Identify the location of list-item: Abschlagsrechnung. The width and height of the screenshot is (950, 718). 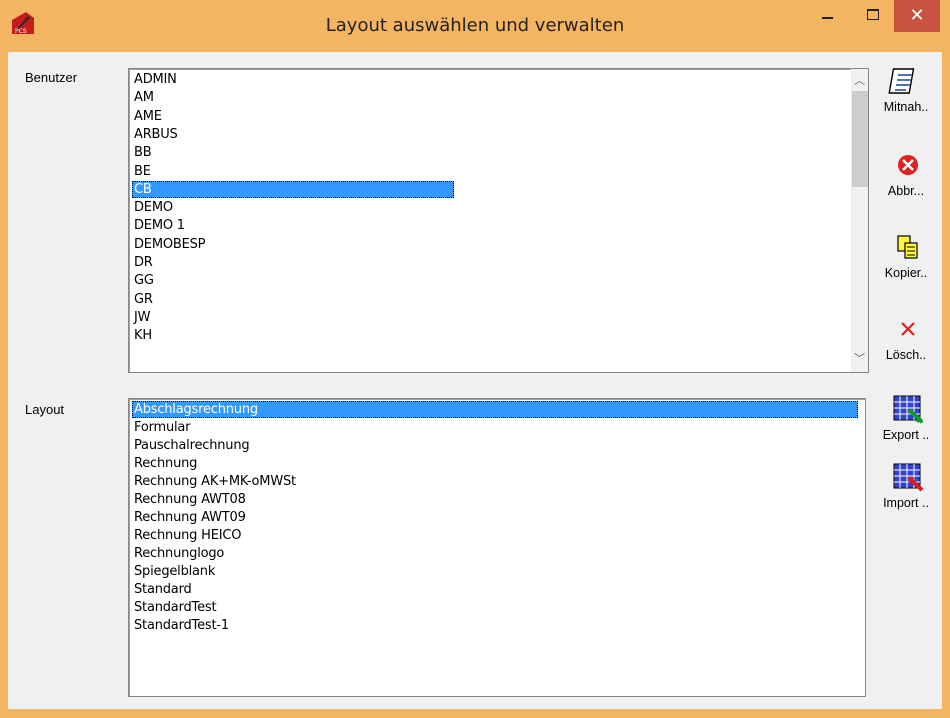
(495, 409).